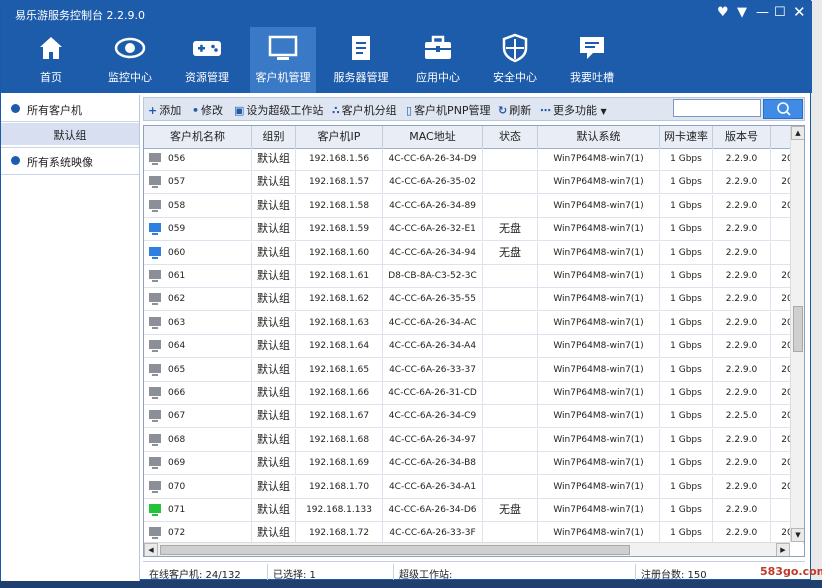 The width and height of the screenshot is (822, 588). I want to click on scroll-thumb, so click(798, 329).